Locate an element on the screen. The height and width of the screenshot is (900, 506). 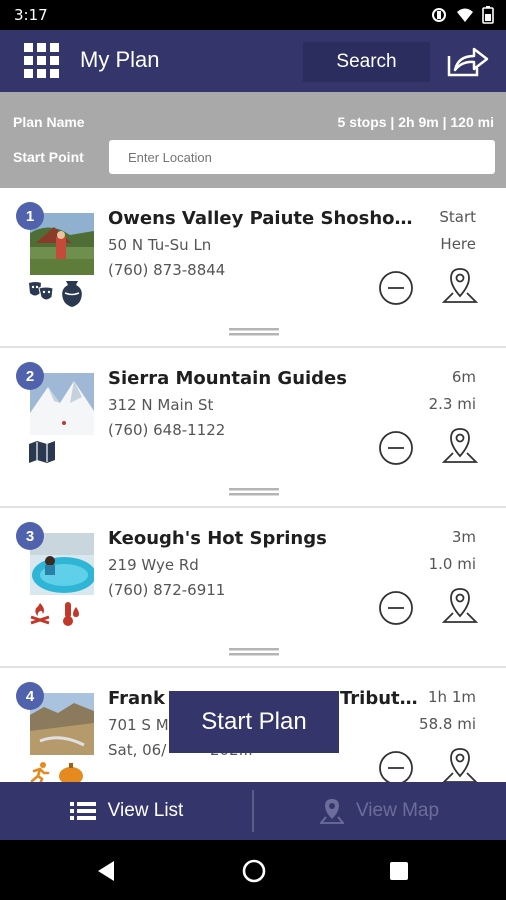
stop-address: 312 N Main St is located at coordinates (161, 405).